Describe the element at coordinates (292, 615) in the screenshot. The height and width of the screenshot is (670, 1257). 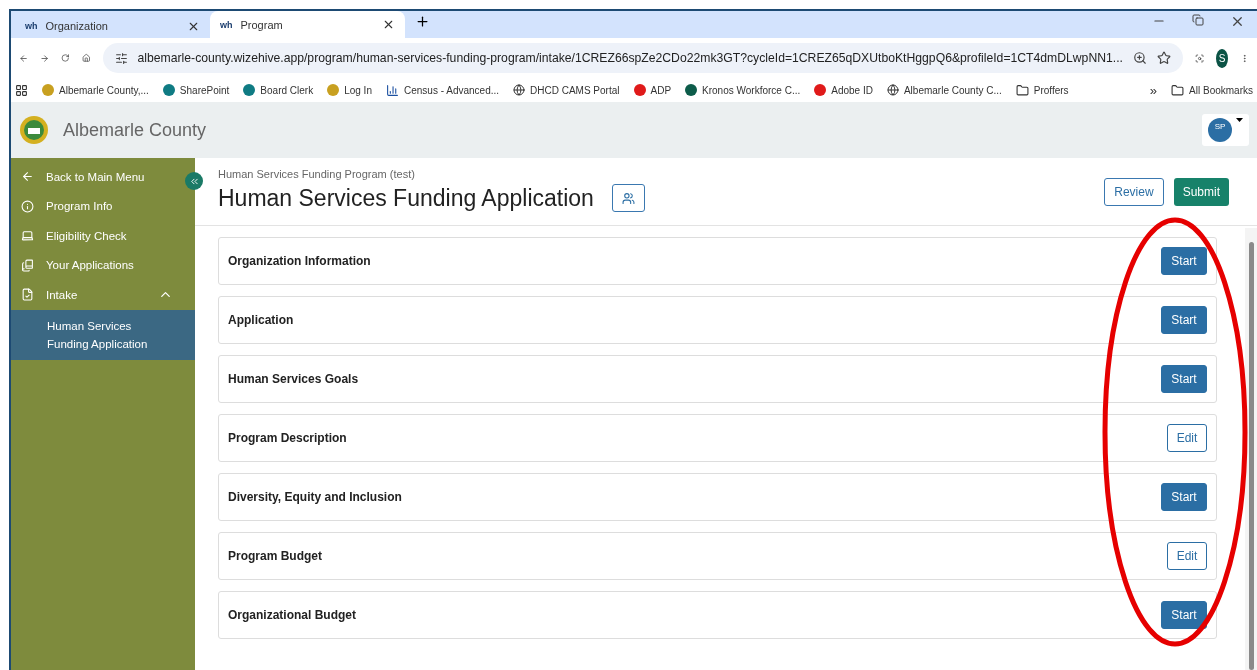
I see `section-title: Organizational Budget` at that location.